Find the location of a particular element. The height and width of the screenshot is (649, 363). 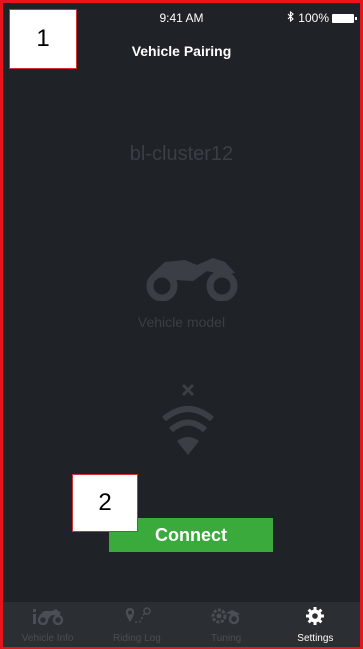

tab-label-vehicle-info: Vehicle Info is located at coordinates (47, 638).